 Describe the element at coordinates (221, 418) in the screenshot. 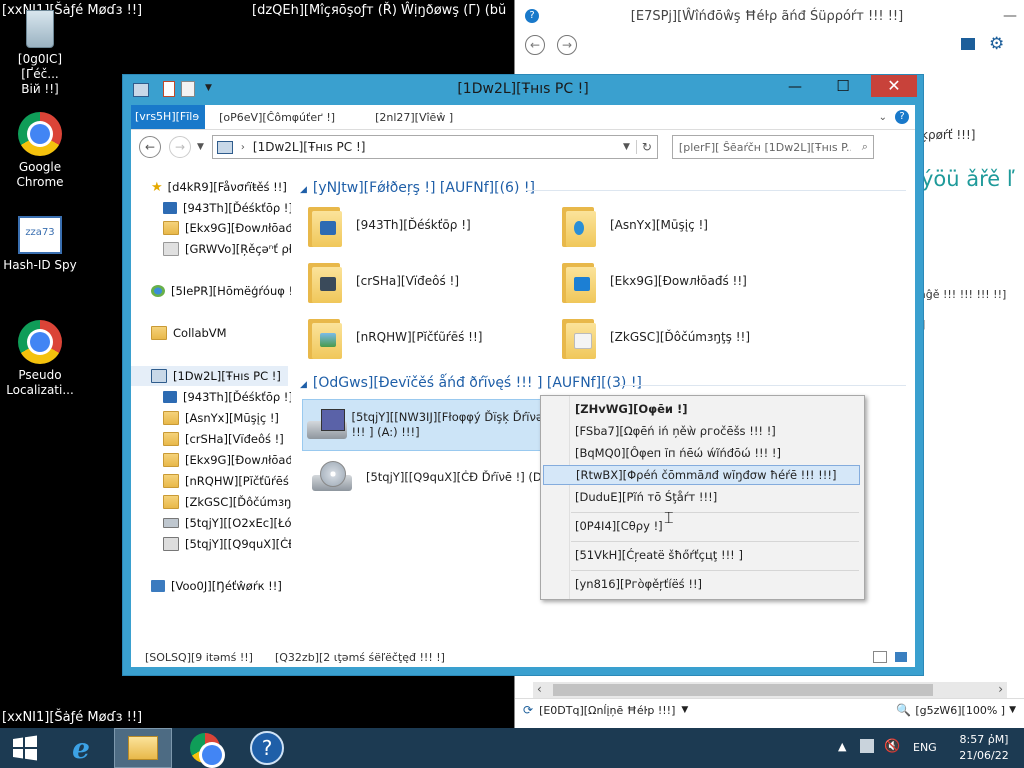

I see `nav-pc-music: [AsnYx][Mūşįç !]` at that location.